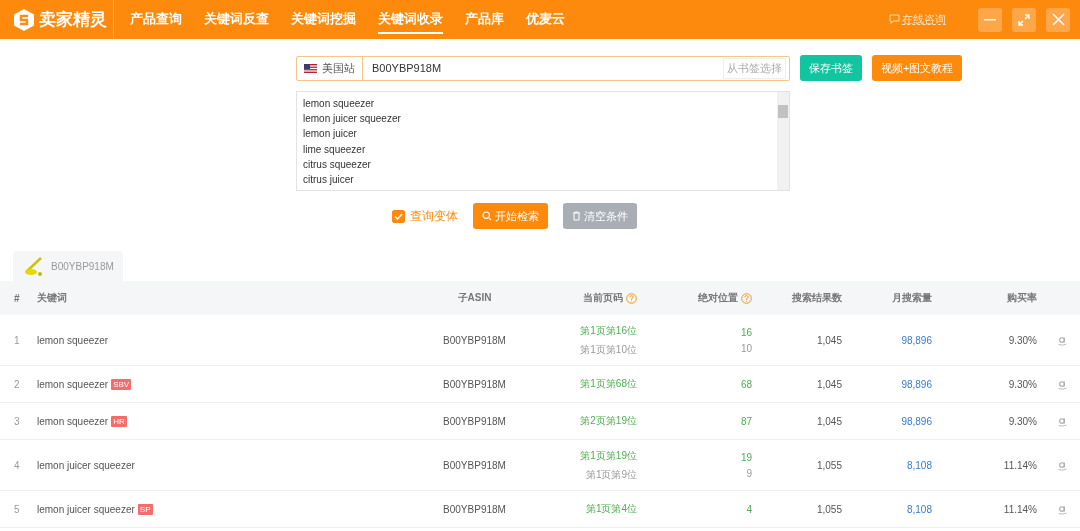  What do you see at coordinates (894, 19) in the screenshot?
I see `chat-icon` at bounding box center [894, 19].